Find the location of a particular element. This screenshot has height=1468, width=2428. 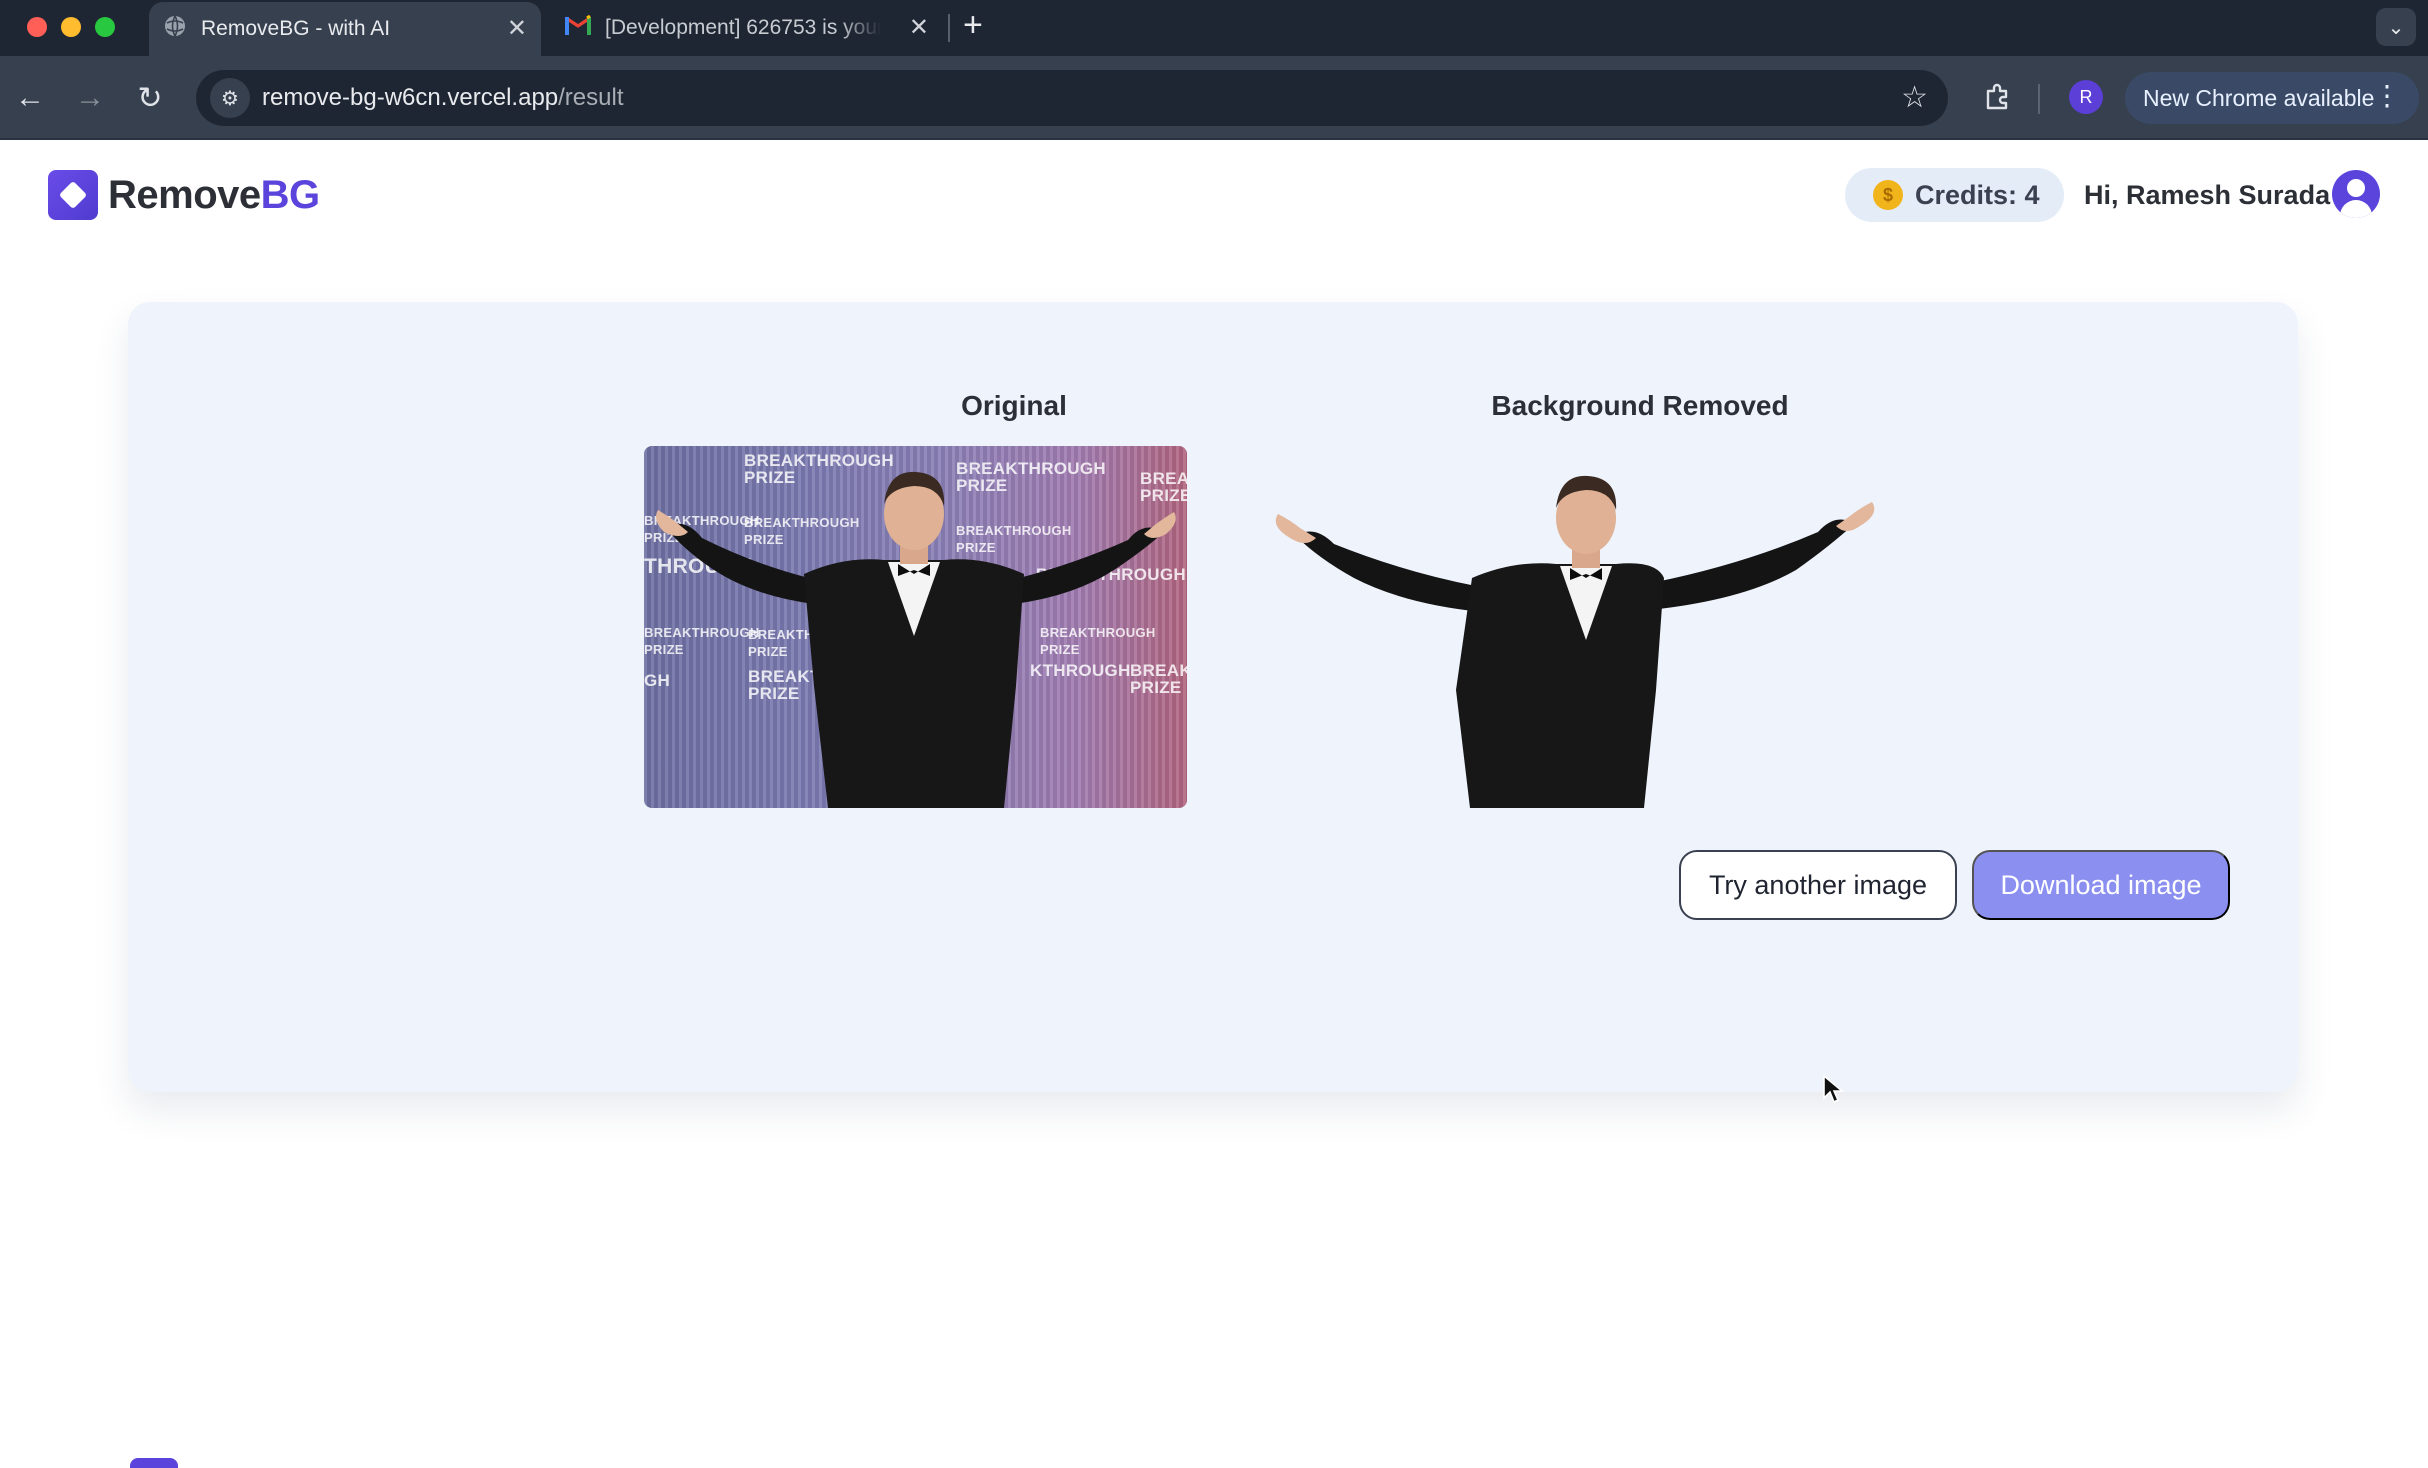

maximize-window-button is located at coordinates (105, 27).